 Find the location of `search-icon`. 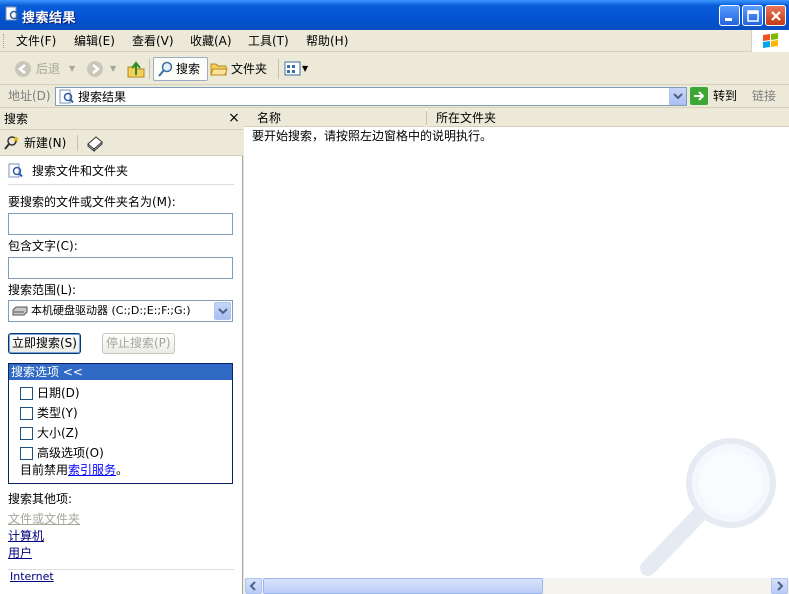

search-icon is located at coordinates (165, 69).